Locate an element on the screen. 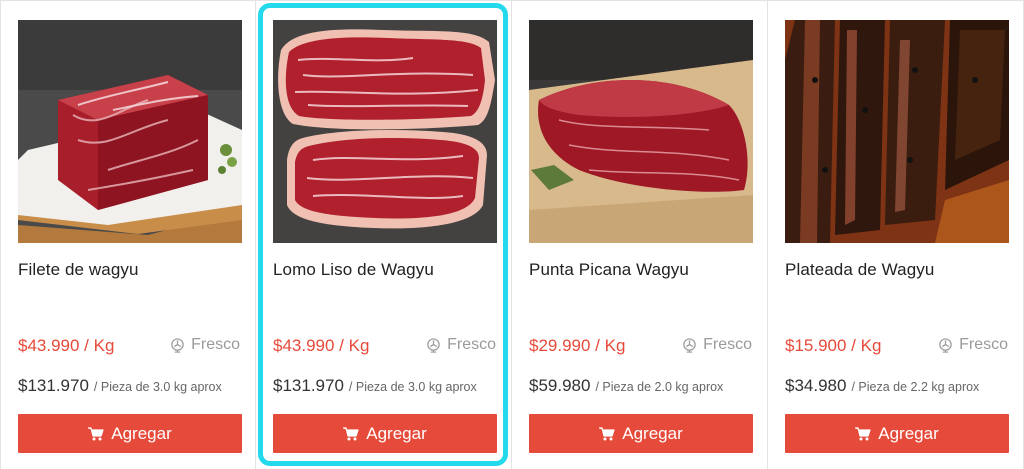 This screenshot has width=1024, height=469. piece-price-note: / Pieza de 2.2 kg aprox is located at coordinates (915, 387).